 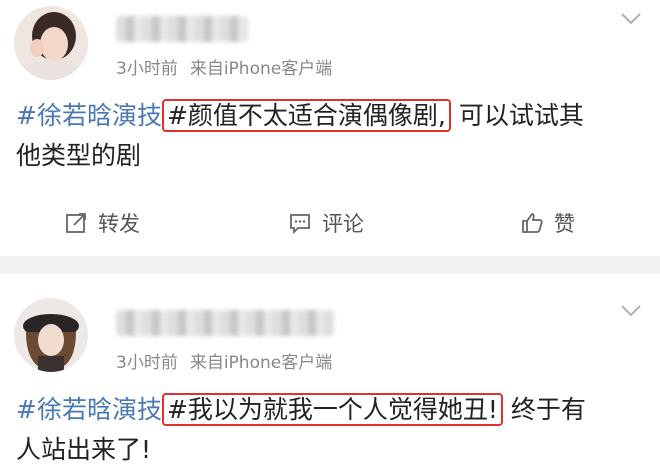 What do you see at coordinates (84, 449) in the screenshot?
I see `post-text-rest-line2: 人站出来了!` at bounding box center [84, 449].